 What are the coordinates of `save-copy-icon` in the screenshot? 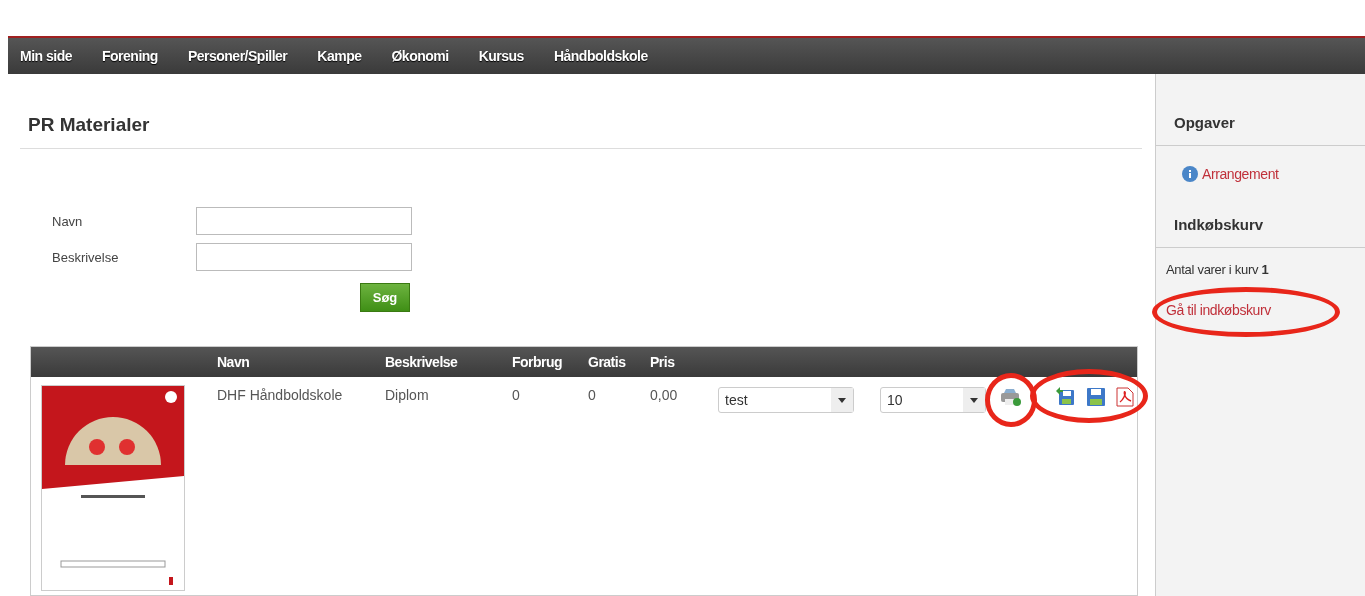 It's located at (1066, 397).